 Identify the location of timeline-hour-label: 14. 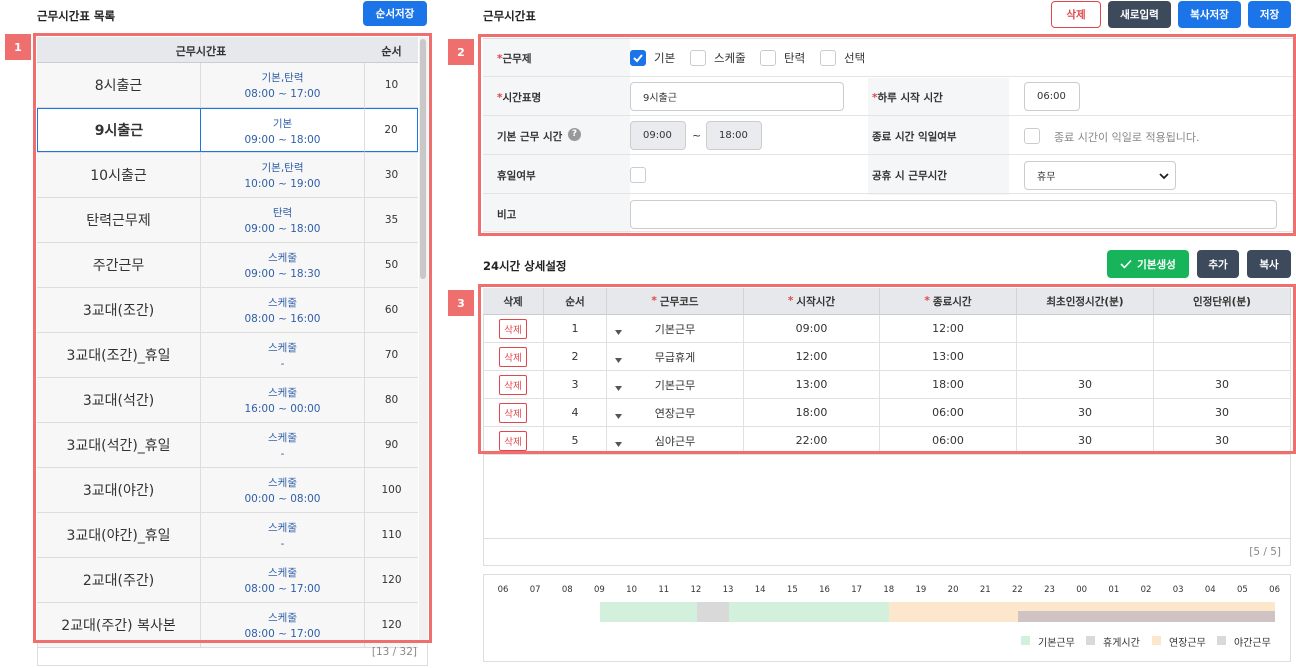
(760, 590).